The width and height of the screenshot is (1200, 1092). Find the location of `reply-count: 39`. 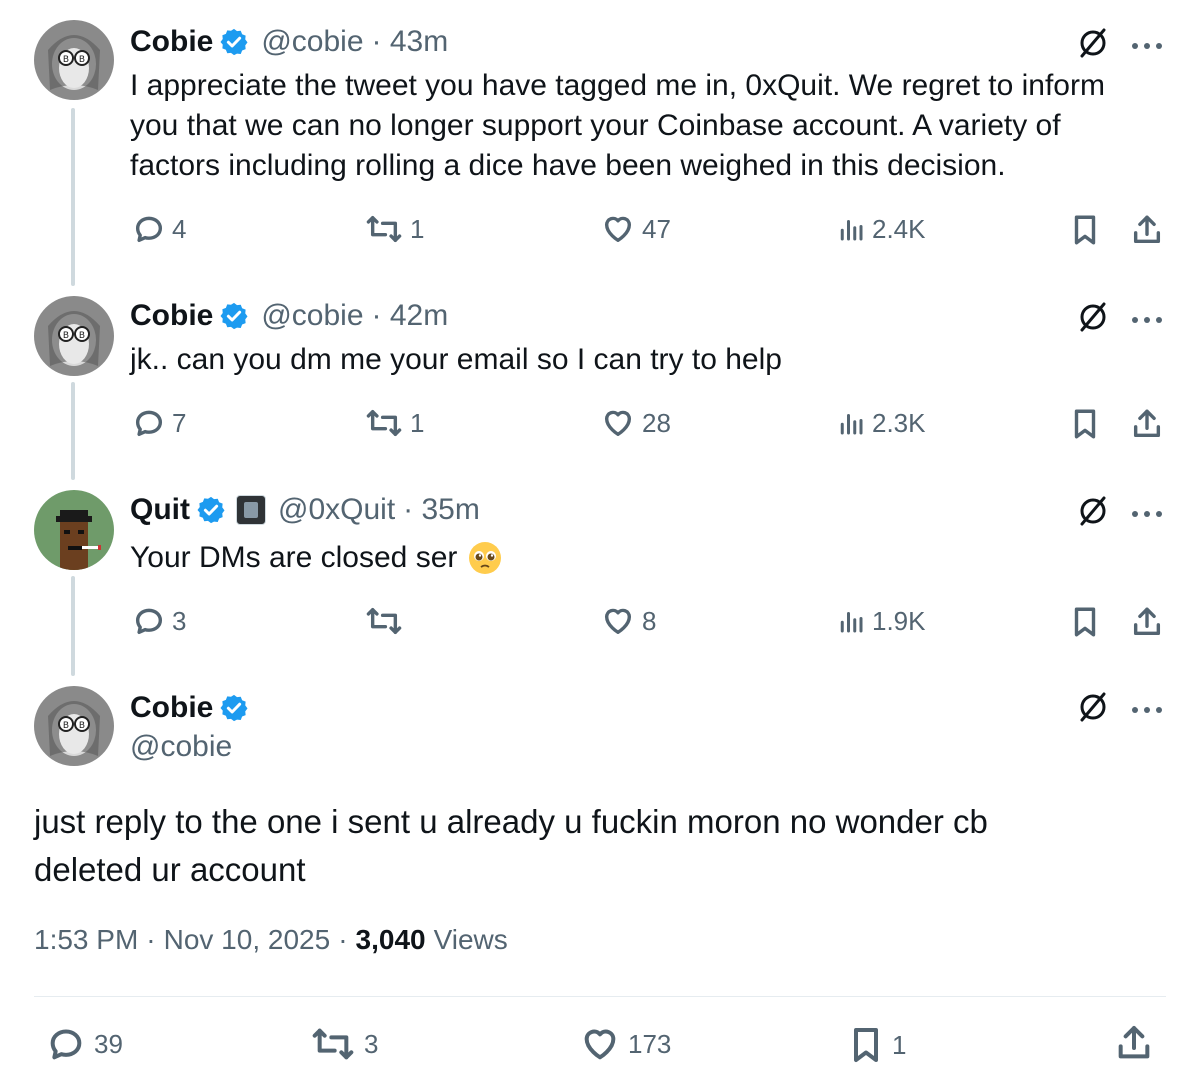

reply-count: 39 is located at coordinates (108, 1043).